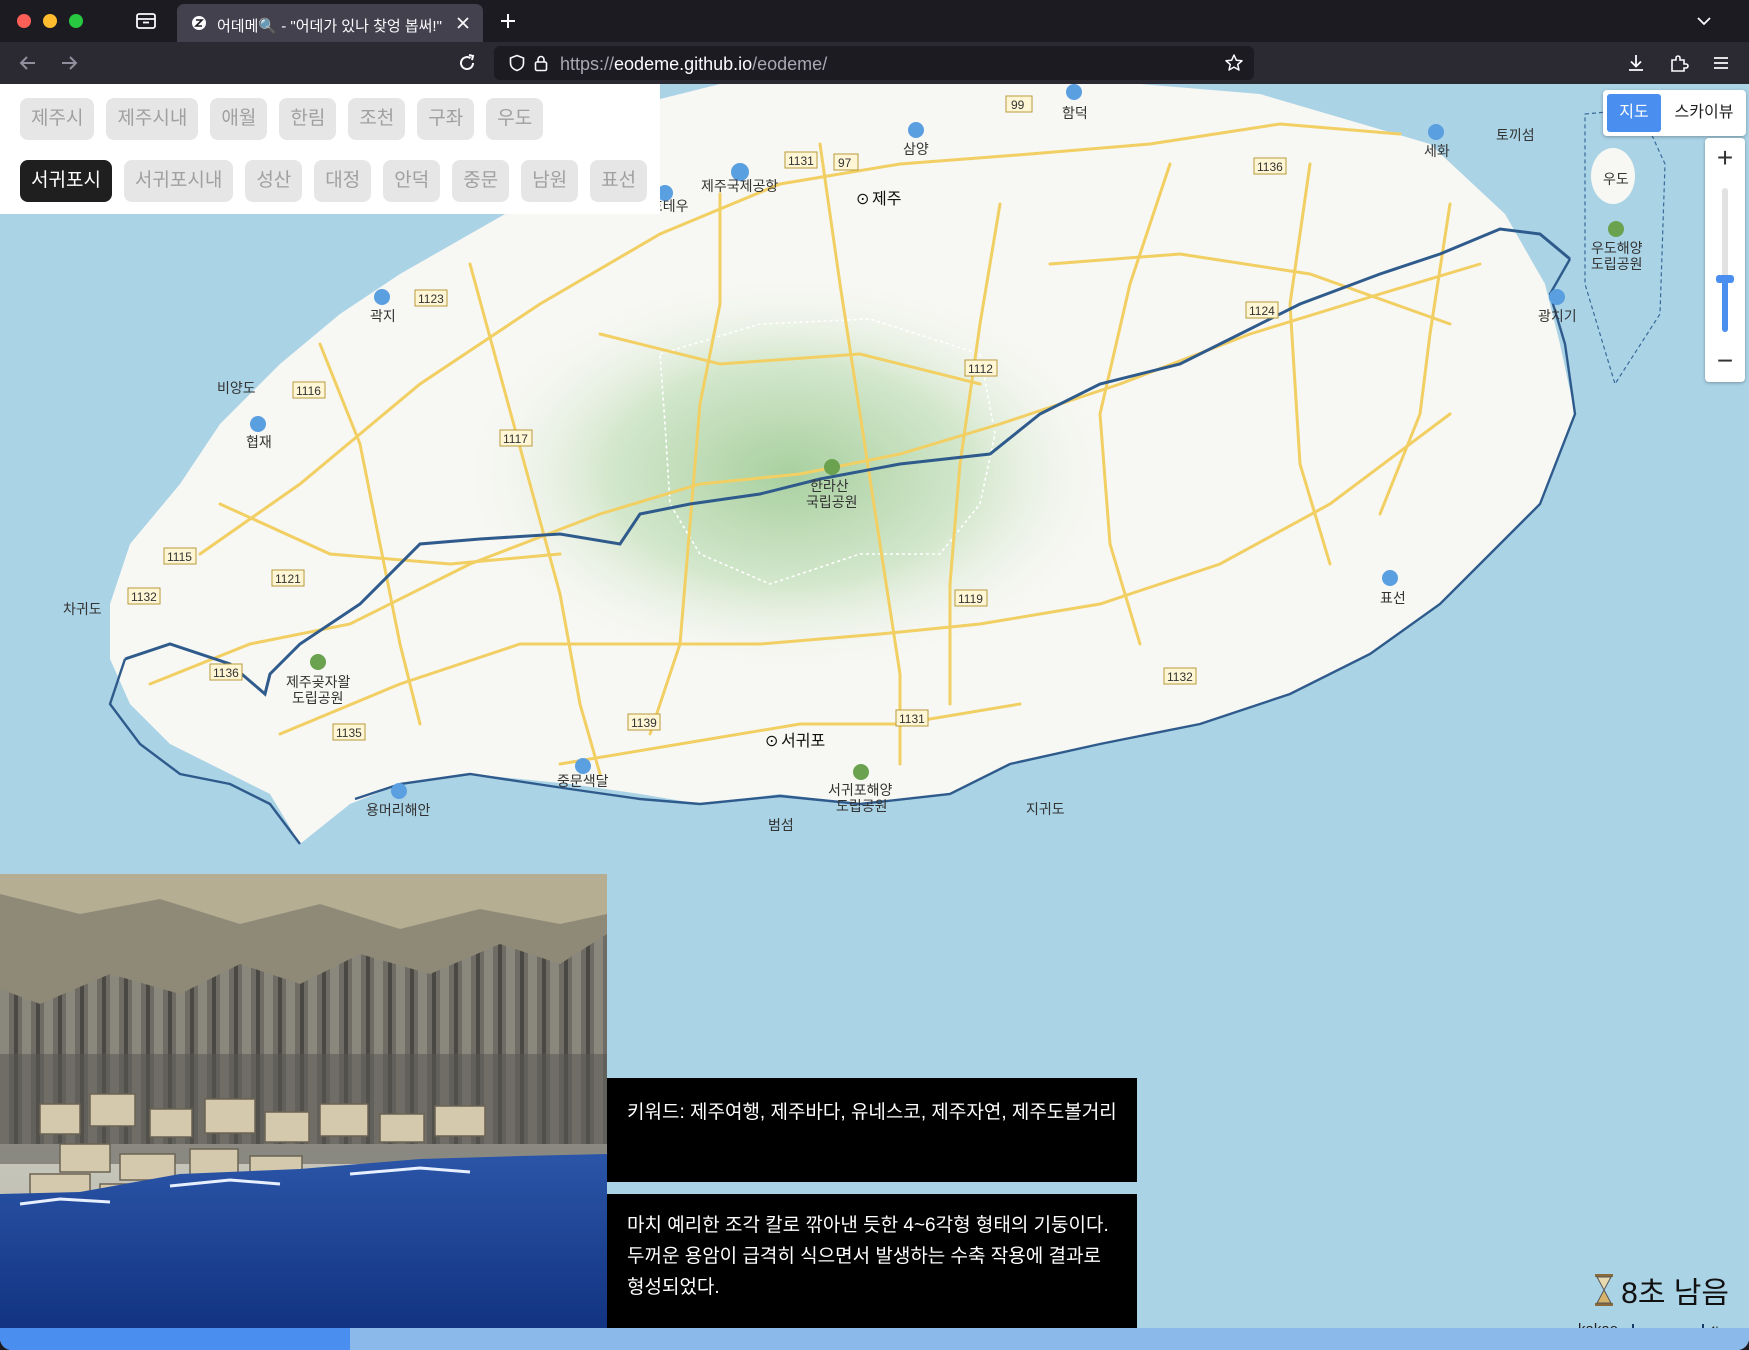 The image size is (1749, 1350). What do you see at coordinates (66, 181) in the screenshot?
I see `region-filter-chip: 서귀포시` at bounding box center [66, 181].